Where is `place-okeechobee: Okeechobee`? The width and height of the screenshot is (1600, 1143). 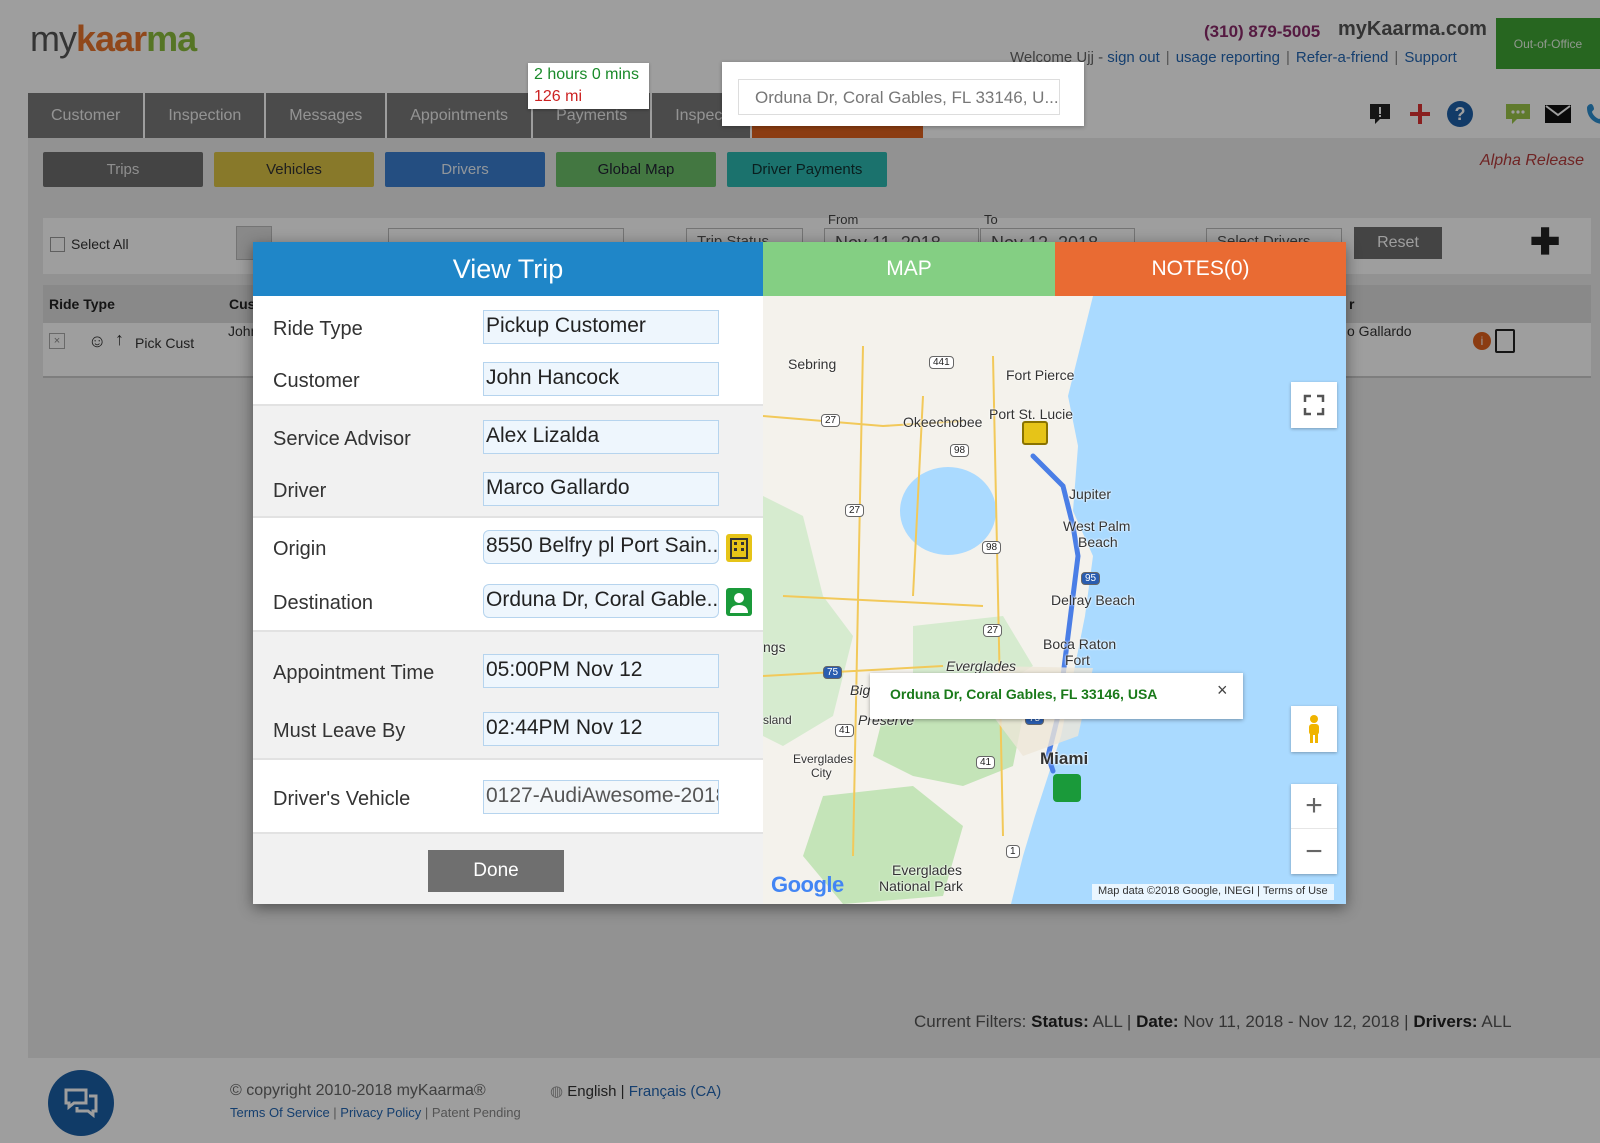 place-okeechobee: Okeechobee is located at coordinates (943, 422).